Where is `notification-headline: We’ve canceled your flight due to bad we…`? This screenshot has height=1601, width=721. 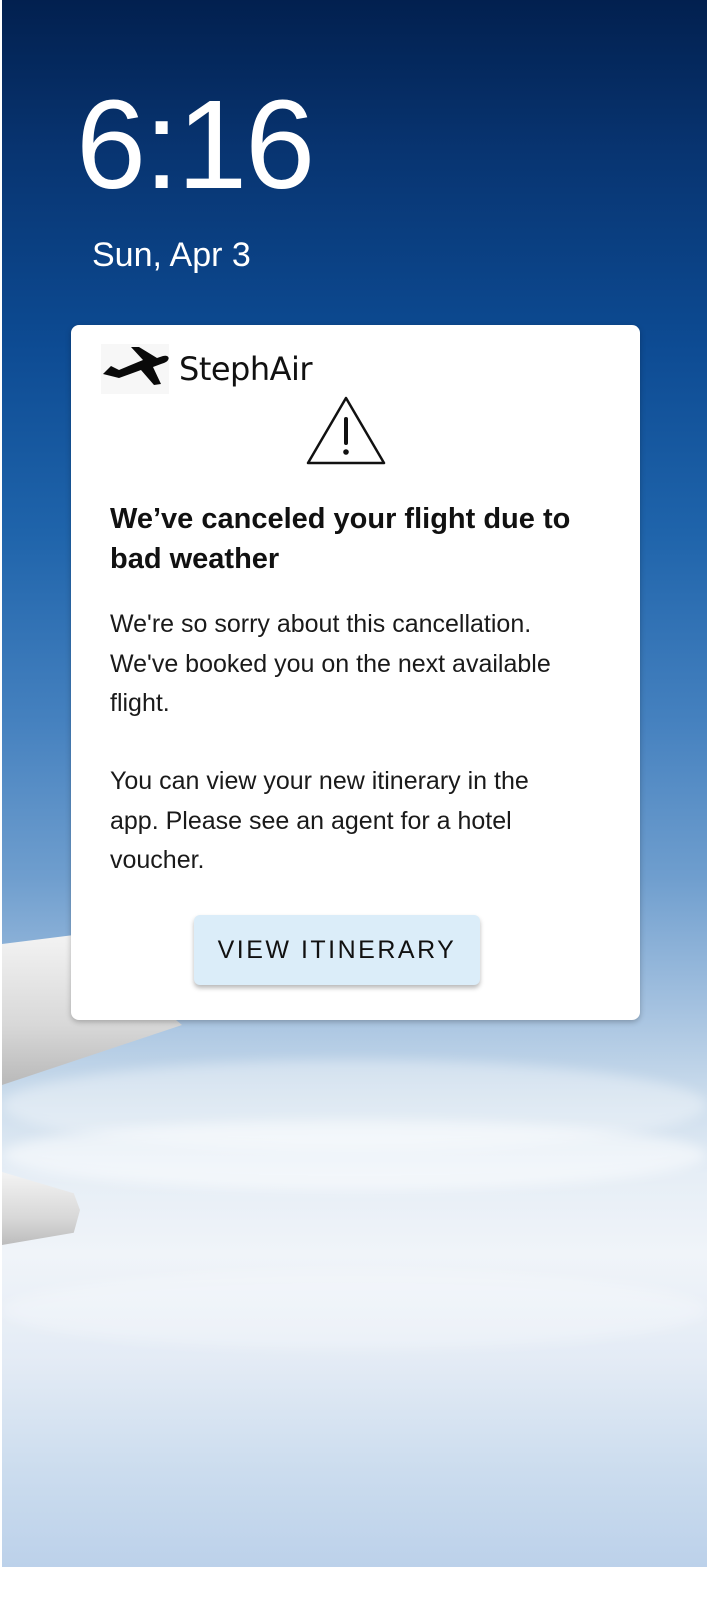 notification-headline: We’ve canceled your flight due to bad we… is located at coordinates (340, 539).